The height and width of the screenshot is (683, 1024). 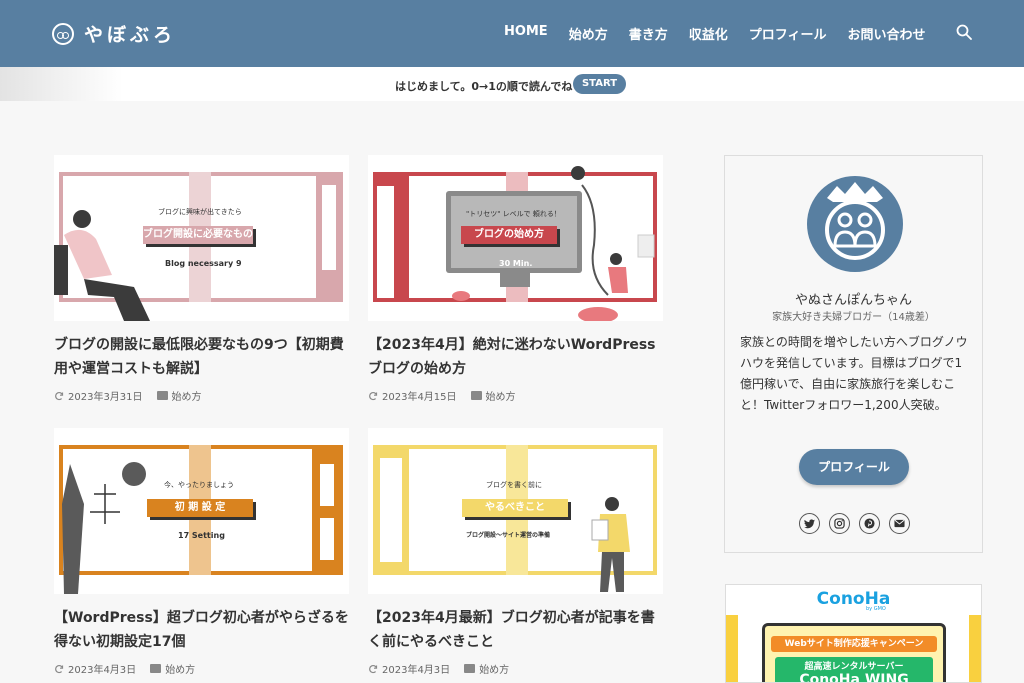 What do you see at coordinates (199, 485) in the screenshot?
I see `thumb-eyebrow: 今、やったりましょう` at bounding box center [199, 485].